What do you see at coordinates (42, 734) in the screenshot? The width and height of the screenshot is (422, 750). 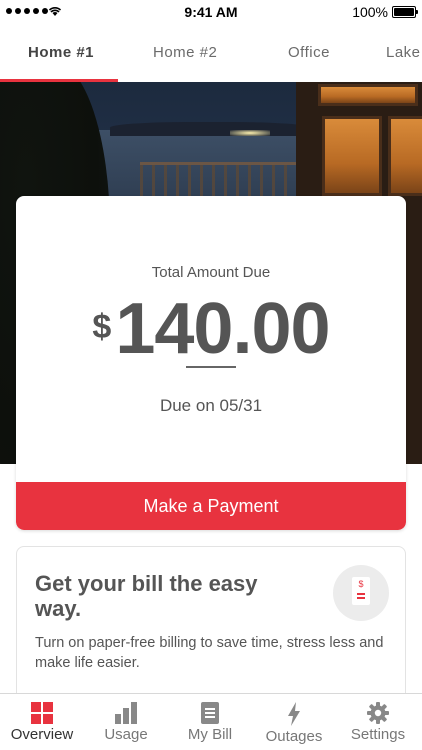 I see `nav-overview-label: Overview` at bounding box center [42, 734].